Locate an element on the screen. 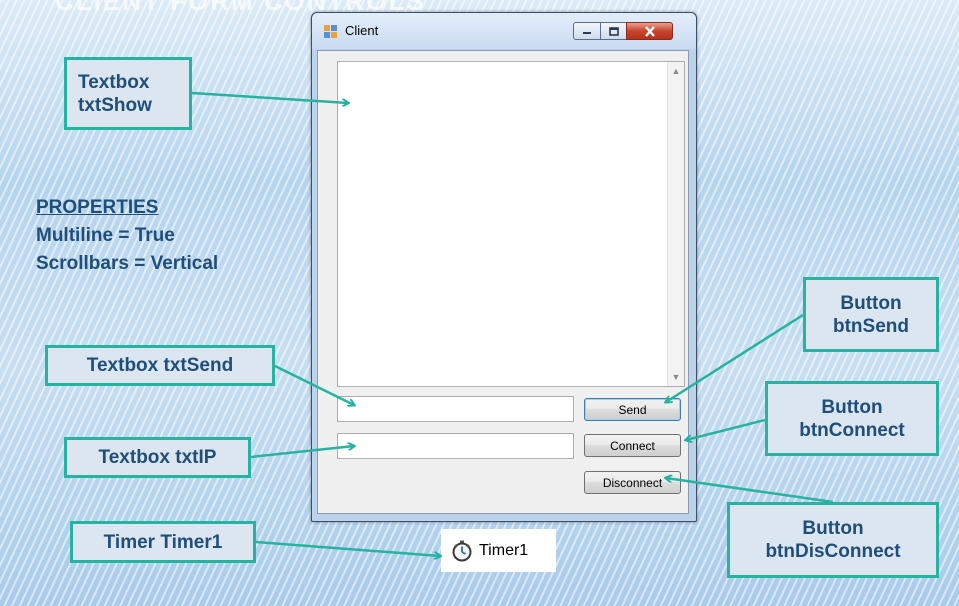 The image size is (959, 606). arrow-btnsend is located at coordinates (735, 357).